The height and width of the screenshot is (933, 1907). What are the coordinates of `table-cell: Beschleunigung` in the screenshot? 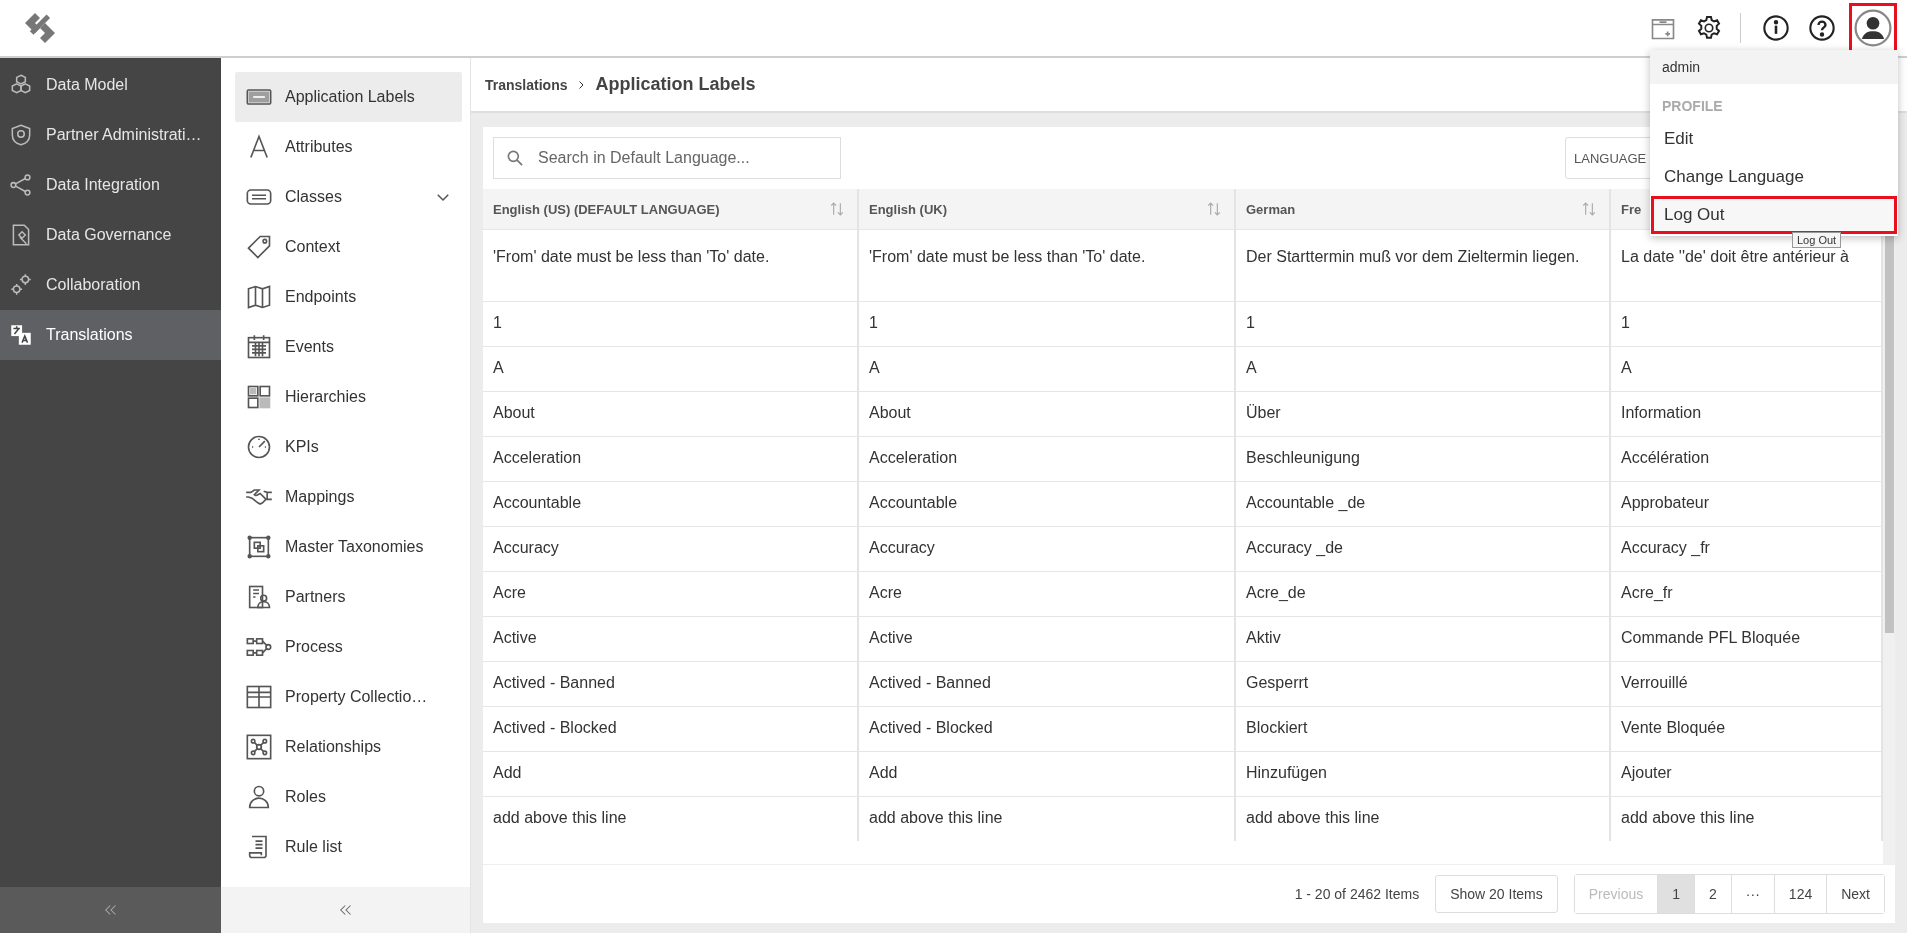 It's located at (1422, 459).